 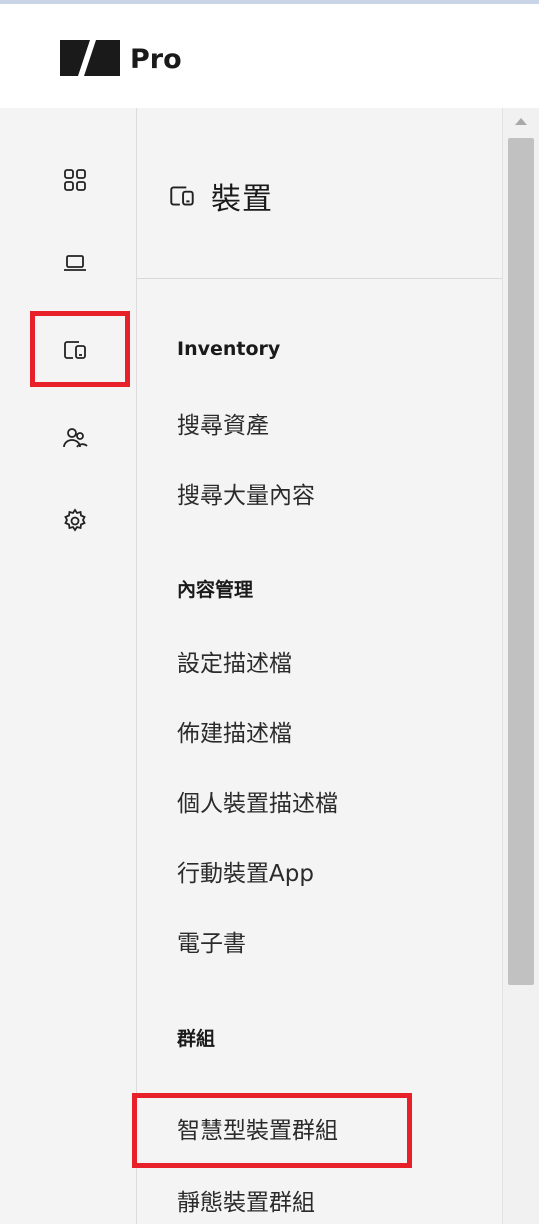 What do you see at coordinates (196, 1039) in the screenshot?
I see `section-groups-label: 群組` at bounding box center [196, 1039].